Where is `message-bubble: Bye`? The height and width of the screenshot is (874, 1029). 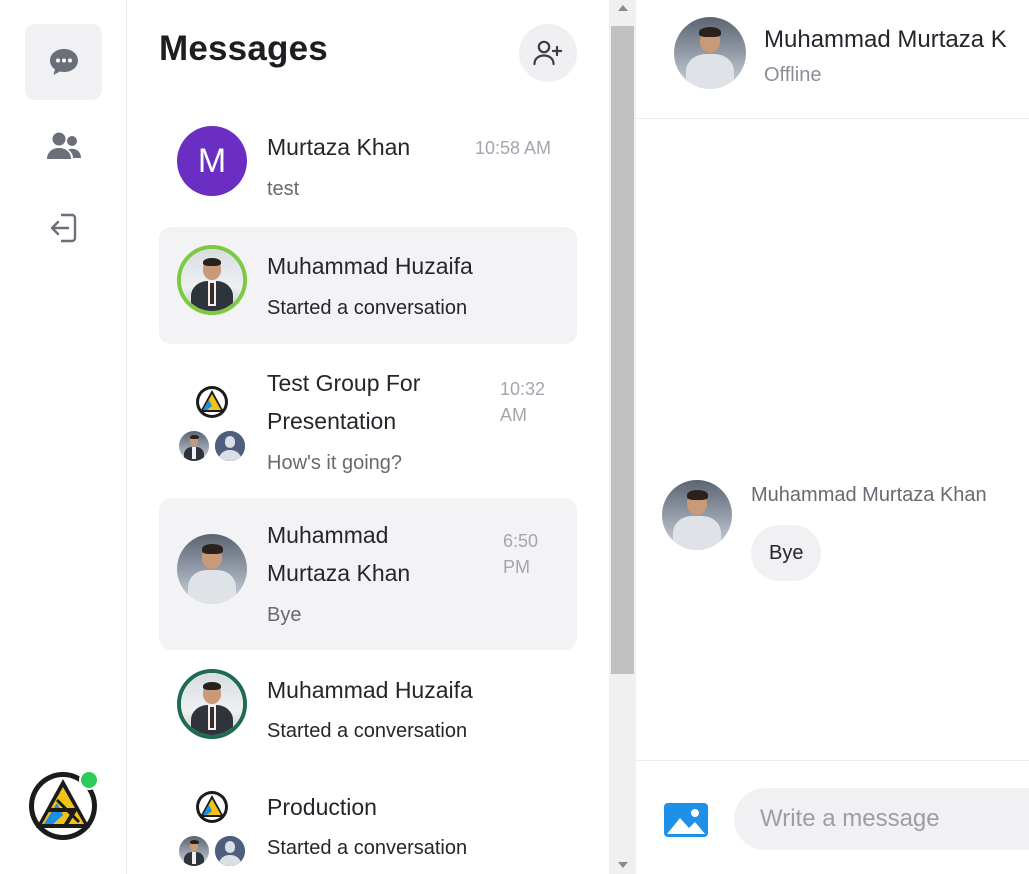
message-bubble: Bye is located at coordinates (786, 553).